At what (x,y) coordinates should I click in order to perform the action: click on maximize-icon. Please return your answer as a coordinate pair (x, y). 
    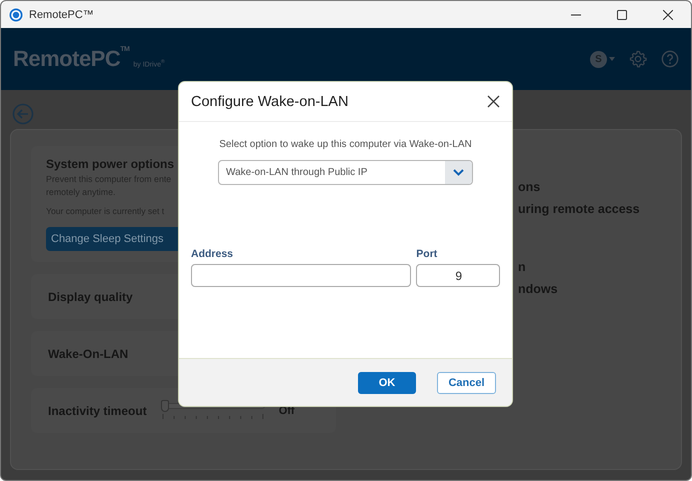
    Looking at the image, I should click on (622, 15).